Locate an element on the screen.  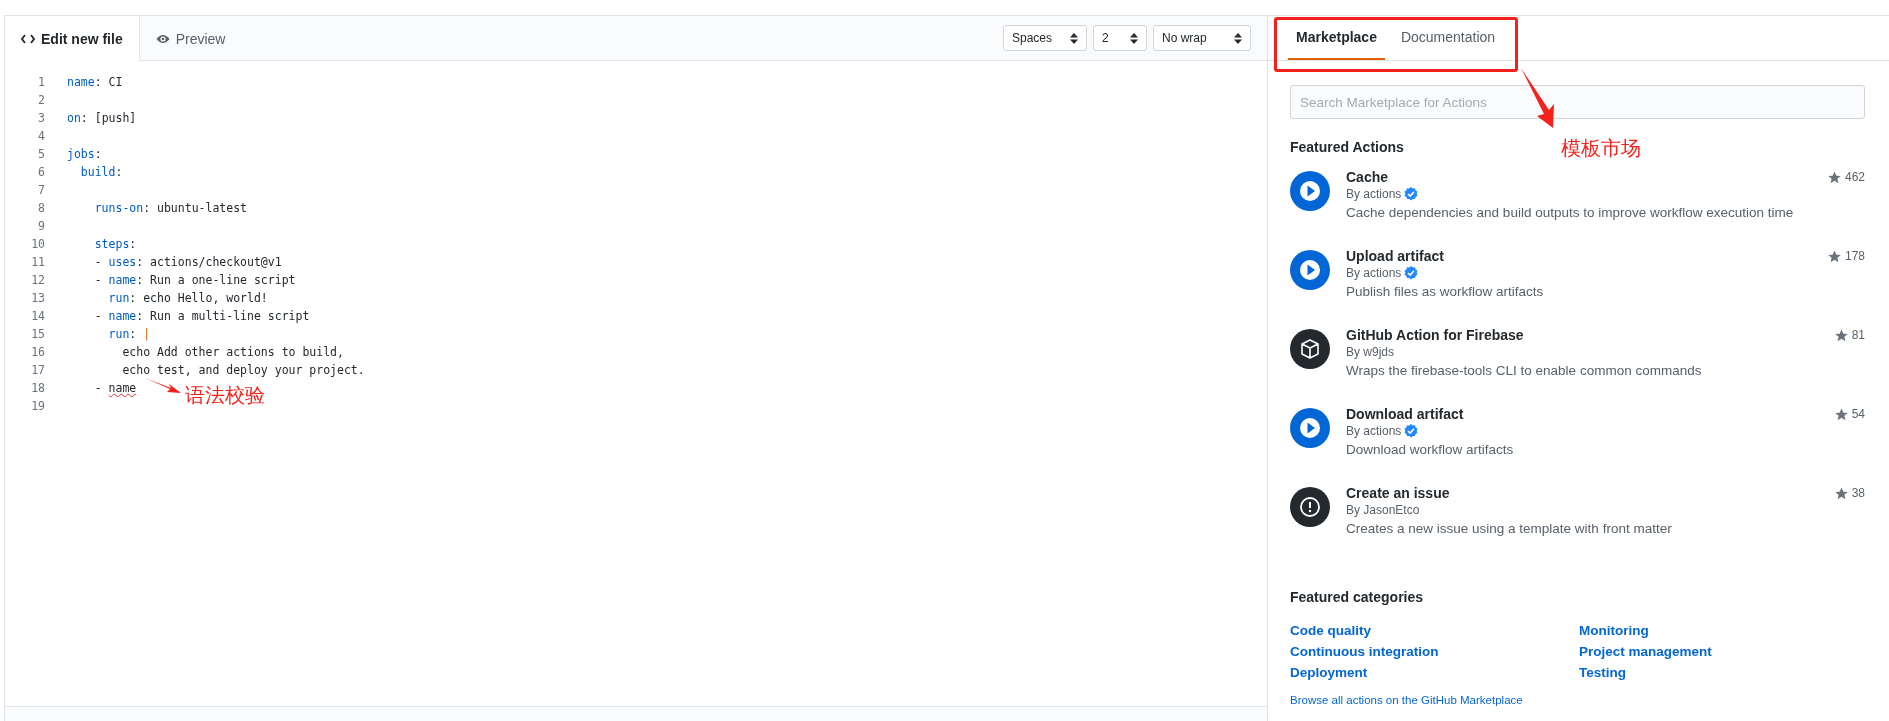
action-title: GitHub Action for Firebase is located at coordinates (1582, 335).